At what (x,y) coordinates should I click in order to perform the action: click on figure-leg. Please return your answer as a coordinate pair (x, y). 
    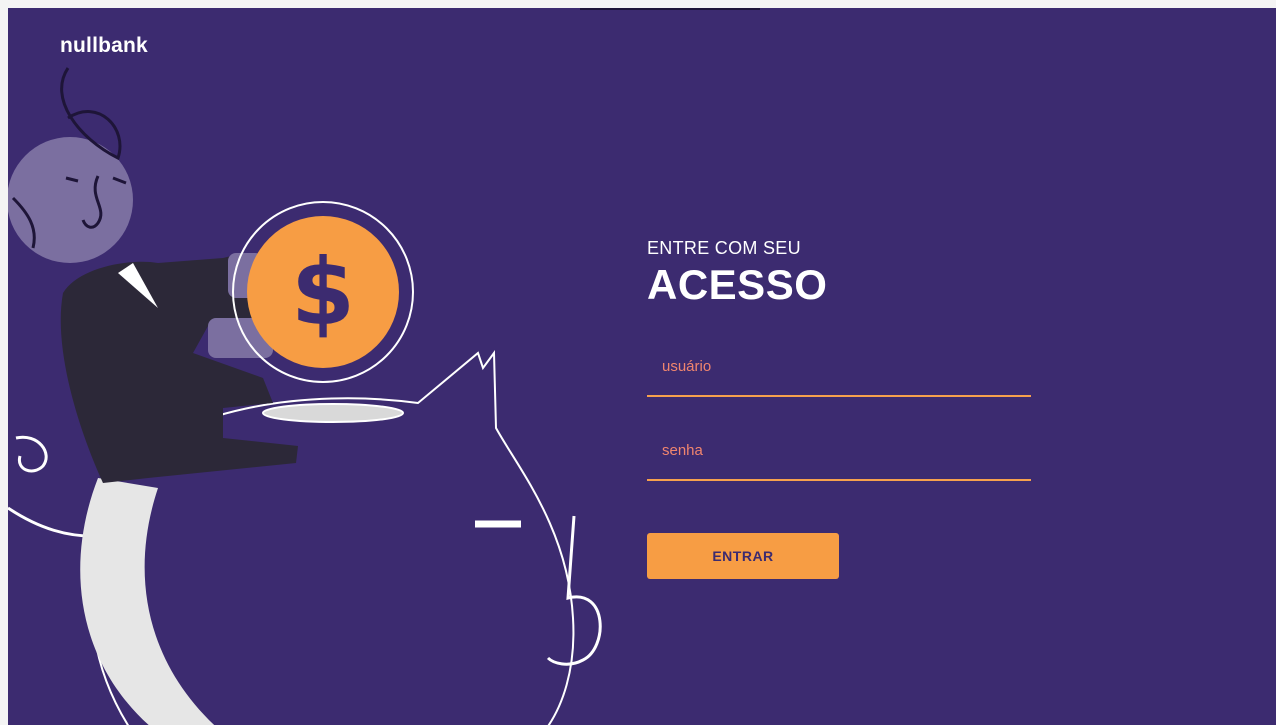
    Looking at the image, I should click on (147, 601).